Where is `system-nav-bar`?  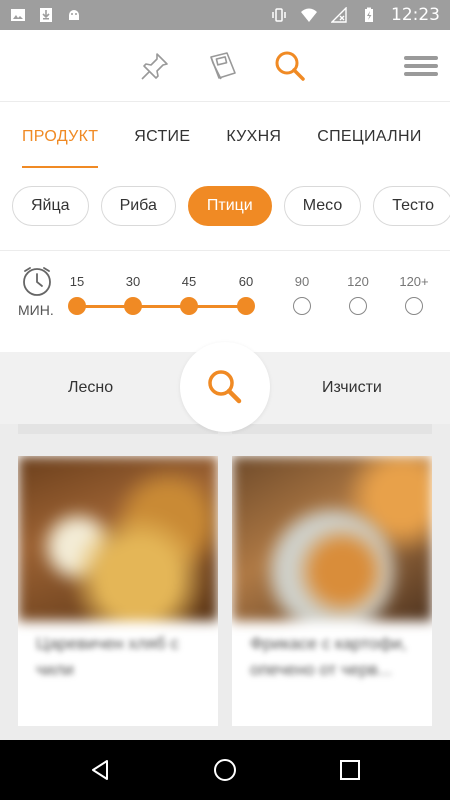 system-nav-bar is located at coordinates (225, 770).